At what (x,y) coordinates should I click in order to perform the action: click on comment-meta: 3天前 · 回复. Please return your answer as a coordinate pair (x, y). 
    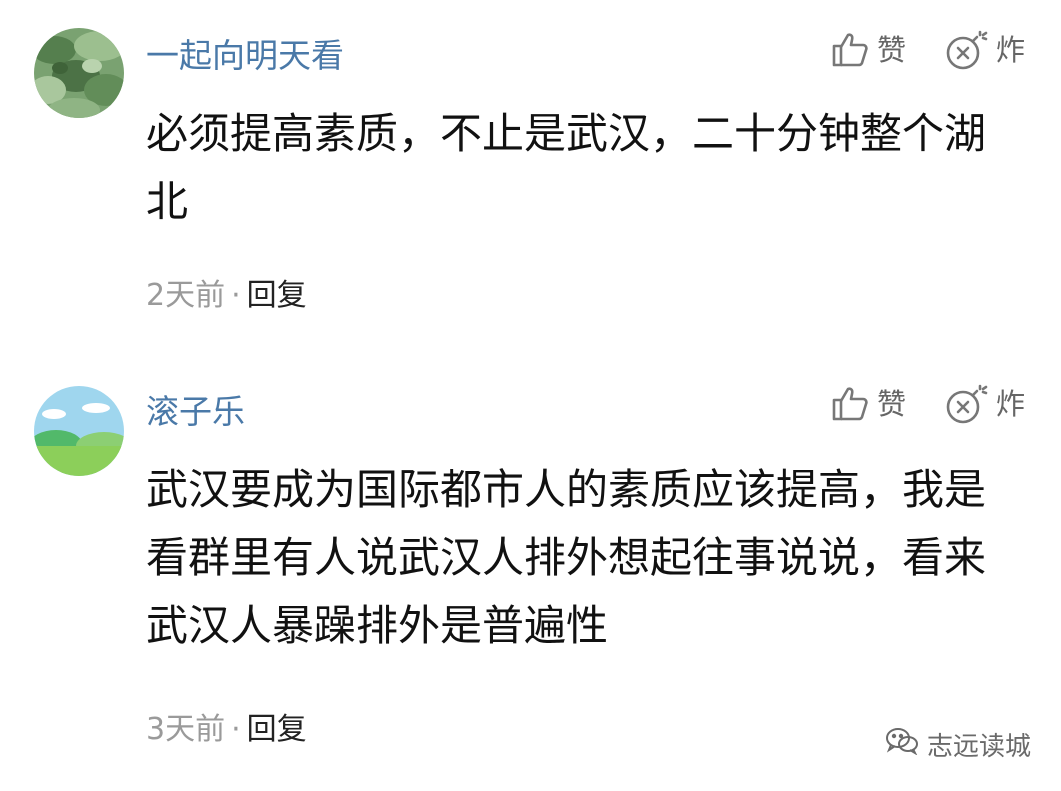
    Looking at the image, I should click on (226, 730).